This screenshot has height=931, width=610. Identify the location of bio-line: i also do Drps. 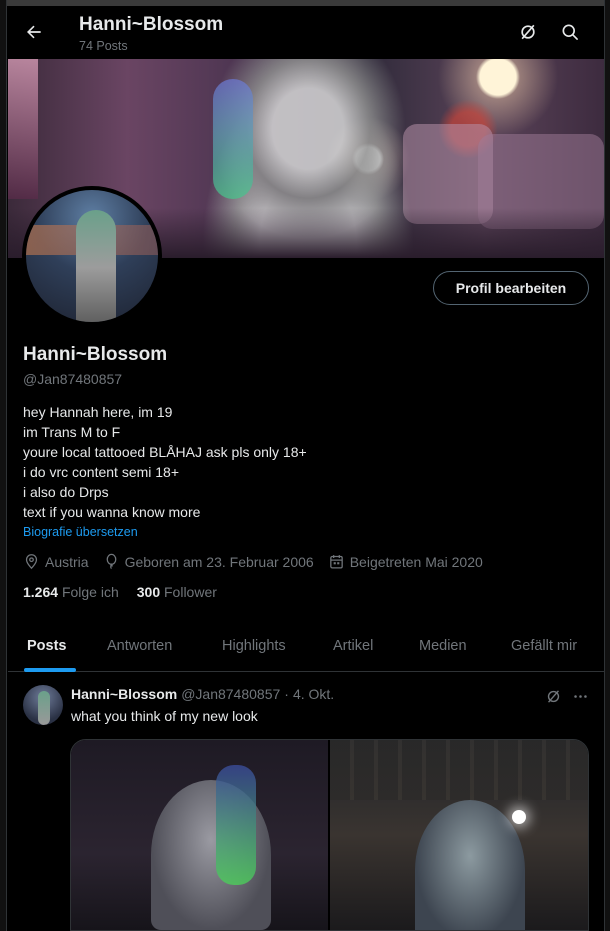
(66, 492).